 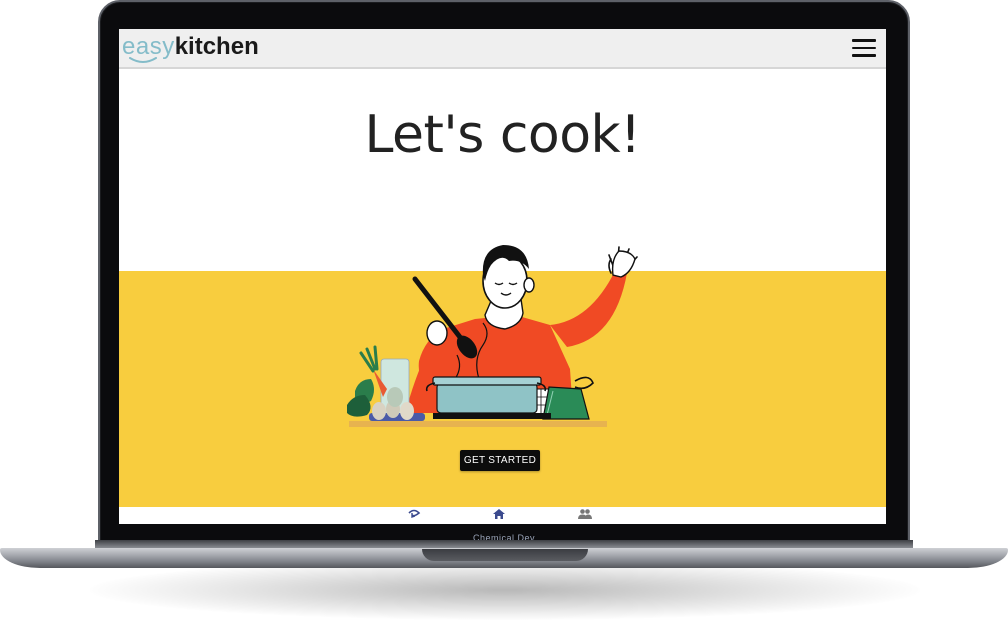 What do you see at coordinates (143, 60) in the screenshot?
I see `smile-icon` at bounding box center [143, 60].